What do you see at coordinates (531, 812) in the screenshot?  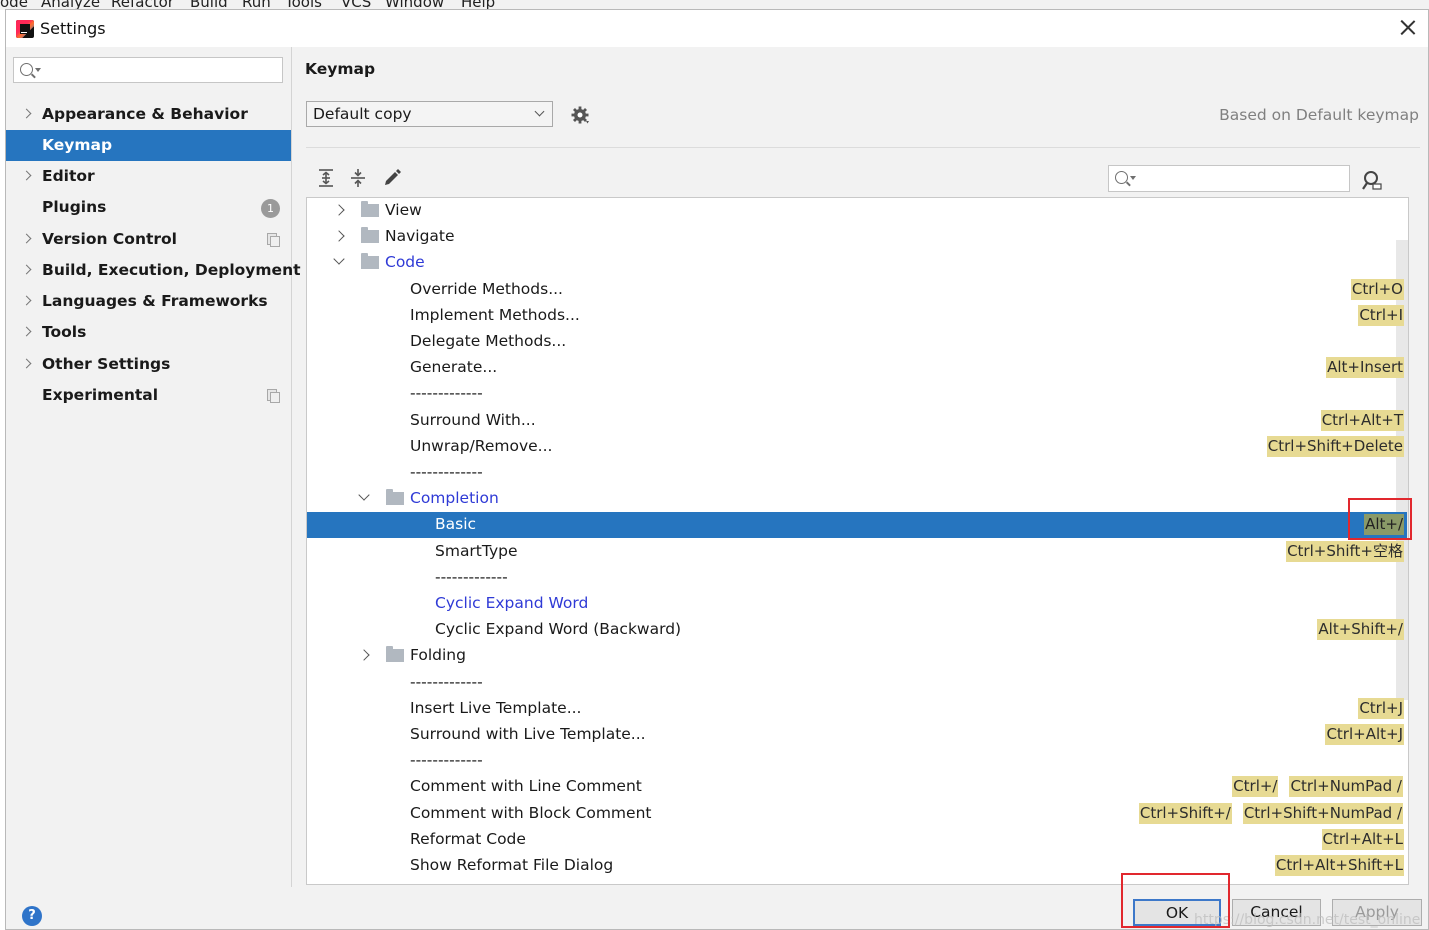 I see `tree-row-label: Comment with Block Comment` at bounding box center [531, 812].